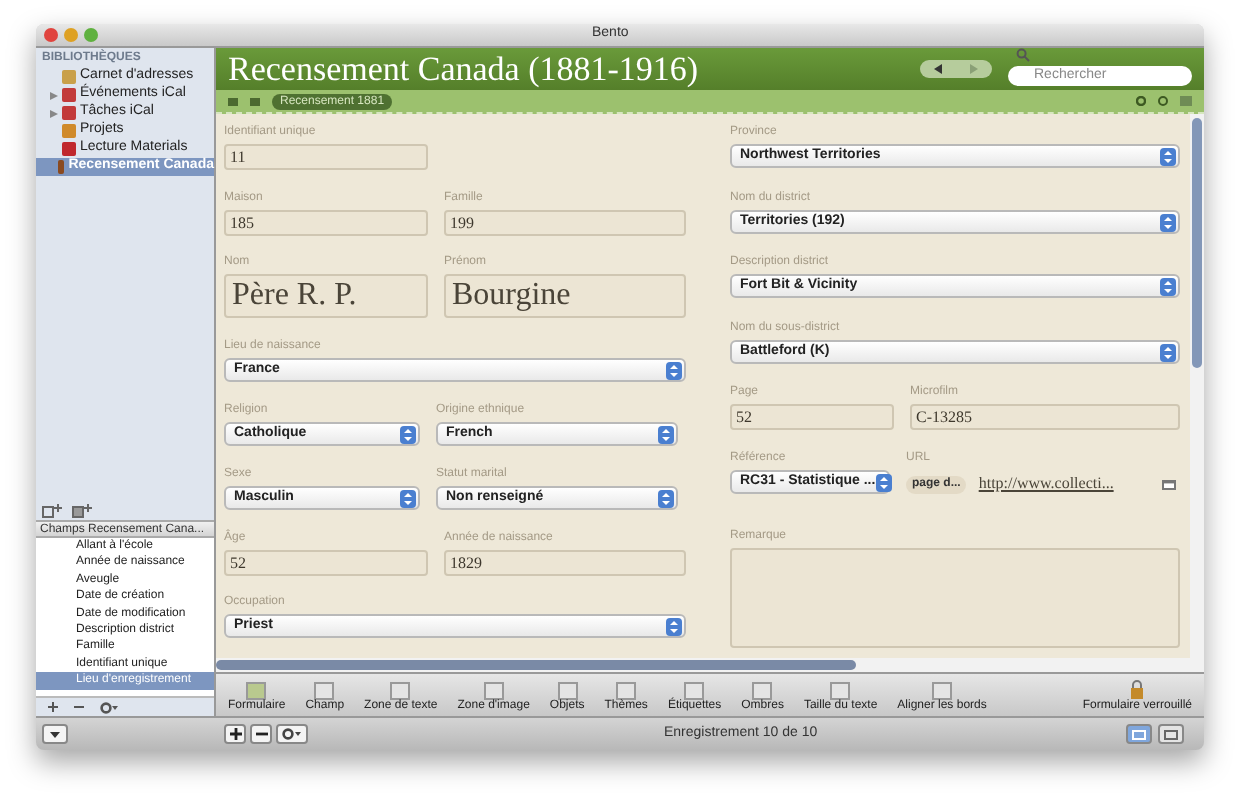 The image size is (1240, 802). I want to click on add-form-icon, so click(1141, 101).